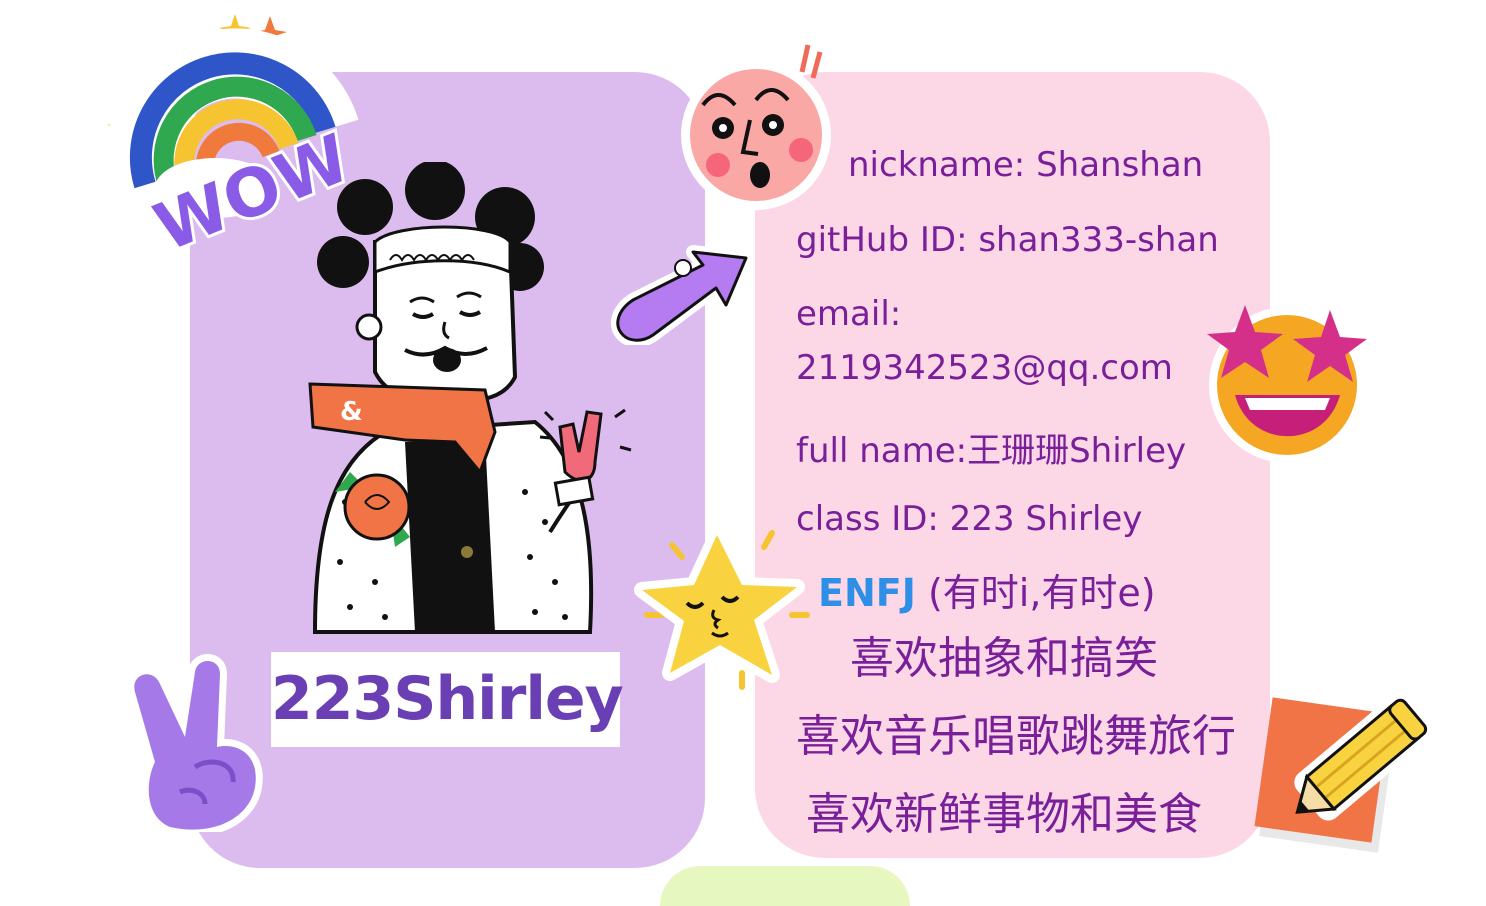  What do you see at coordinates (470, 398) in the screenshot?
I see `avatar-illustration: &` at bounding box center [470, 398].